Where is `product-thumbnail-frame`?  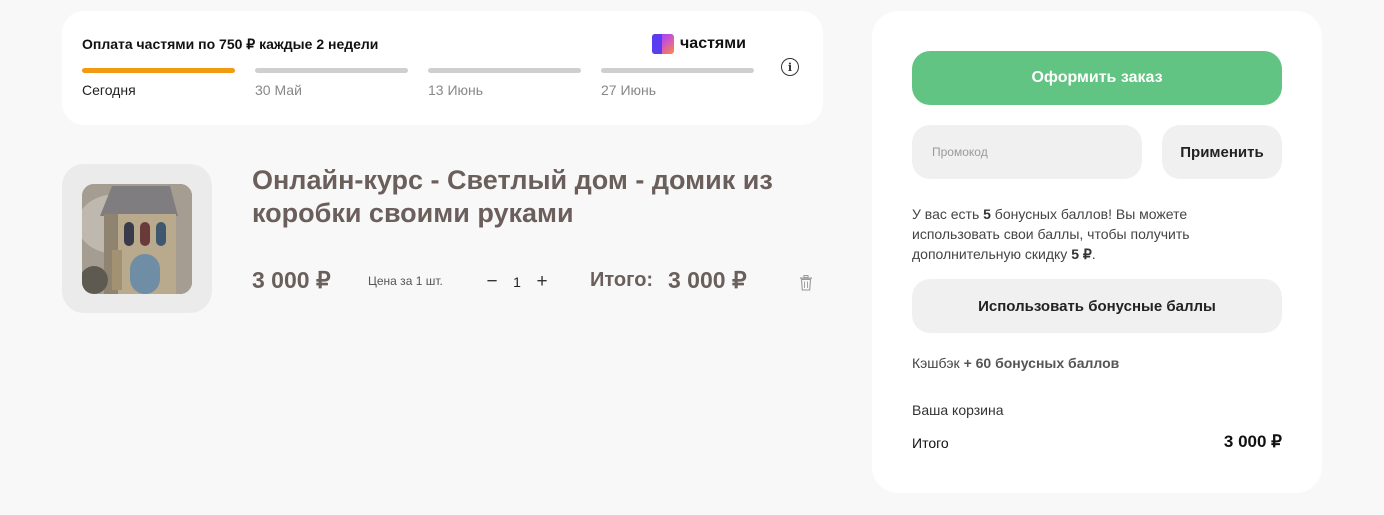
product-thumbnail-frame is located at coordinates (137, 238).